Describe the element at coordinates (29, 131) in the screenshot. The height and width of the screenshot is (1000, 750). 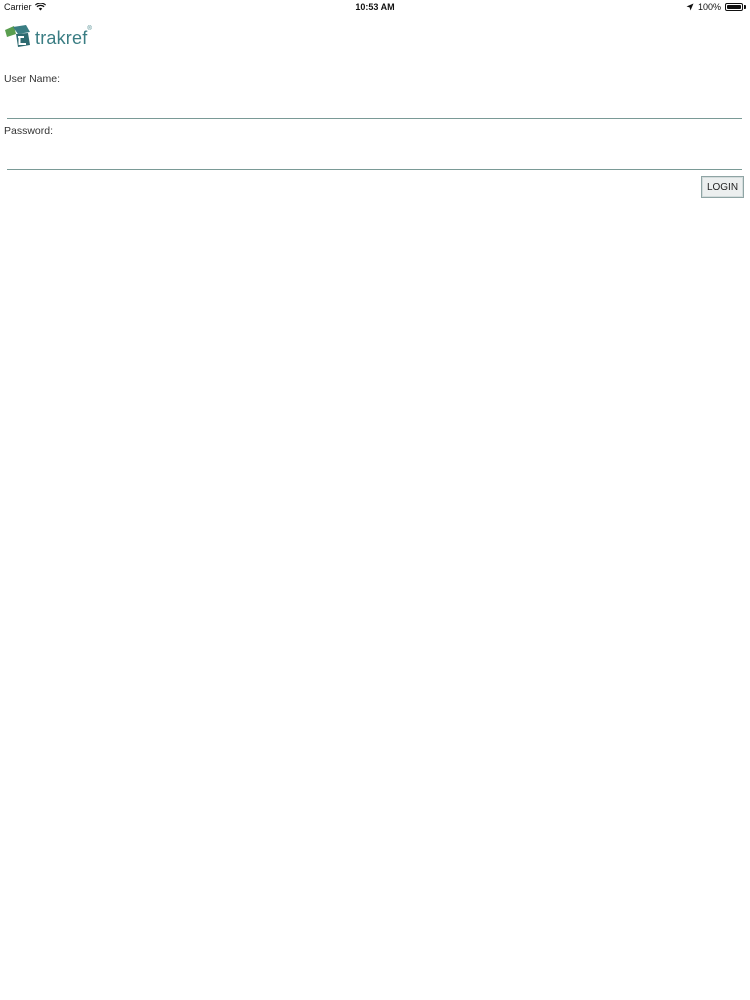
I see `password-label: Password:` at that location.